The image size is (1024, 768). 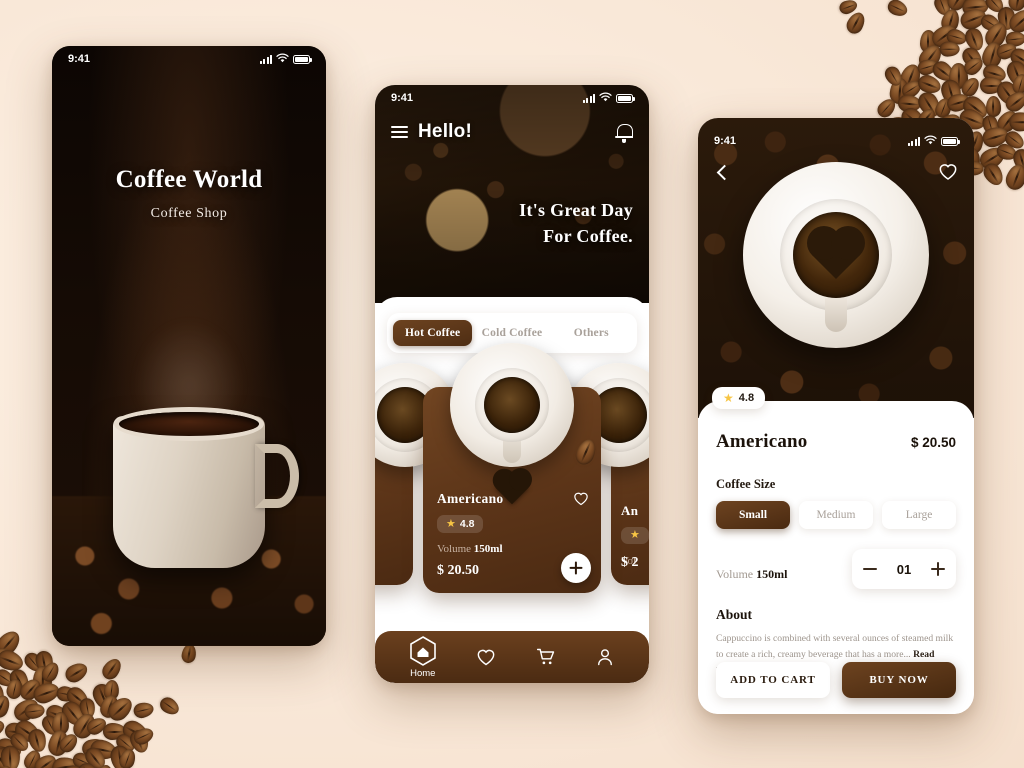 I want to click on menu-icon, so click(x=399, y=132).